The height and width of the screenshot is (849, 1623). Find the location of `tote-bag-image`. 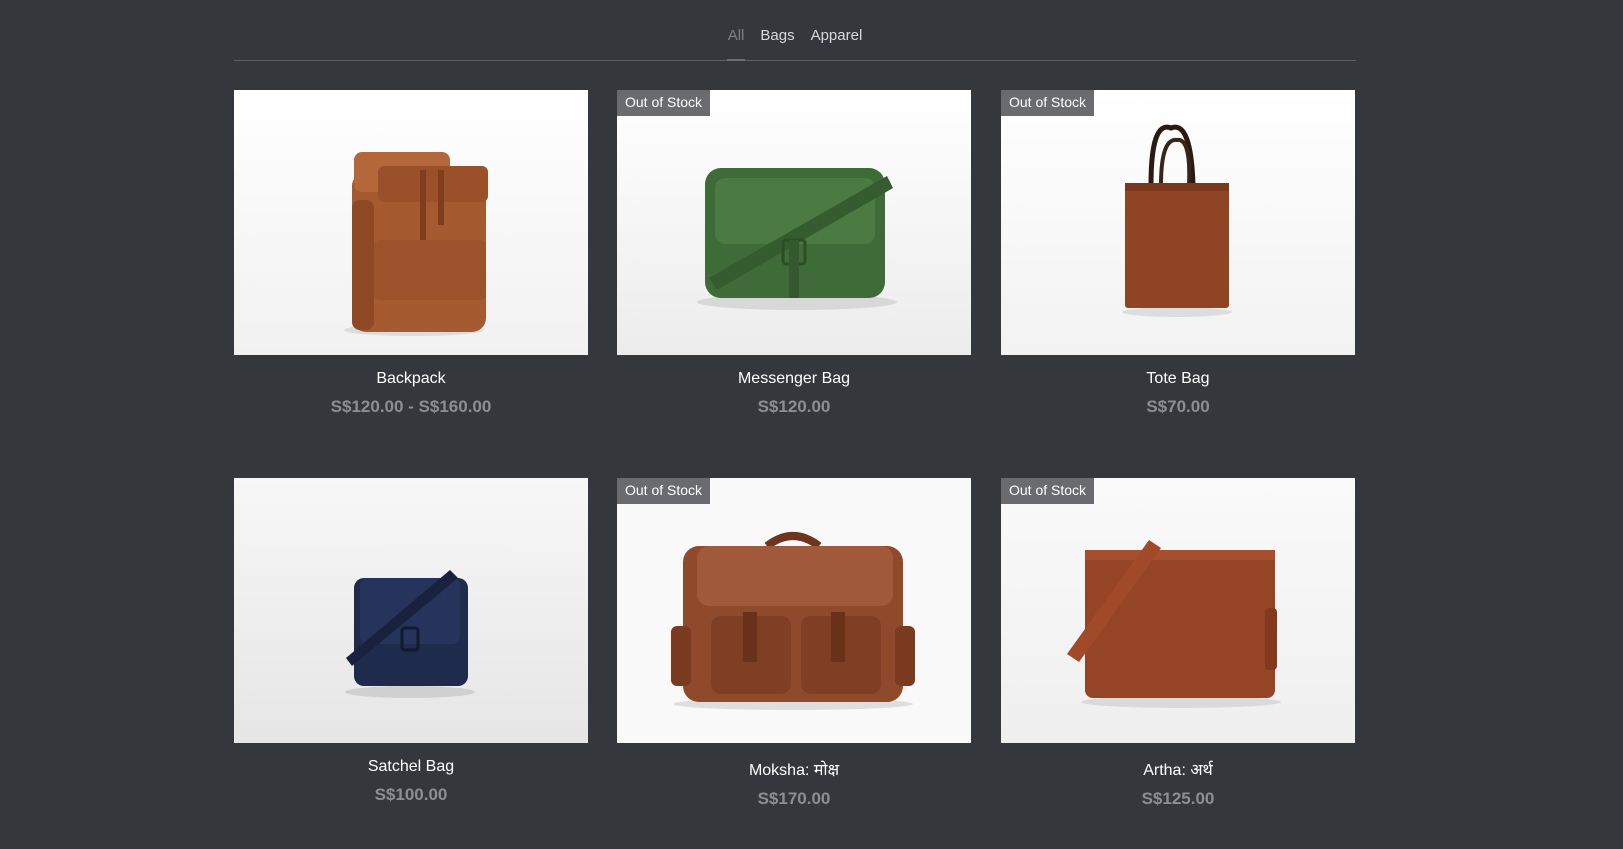

tote-bag-image is located at coordinates (1178, 222).